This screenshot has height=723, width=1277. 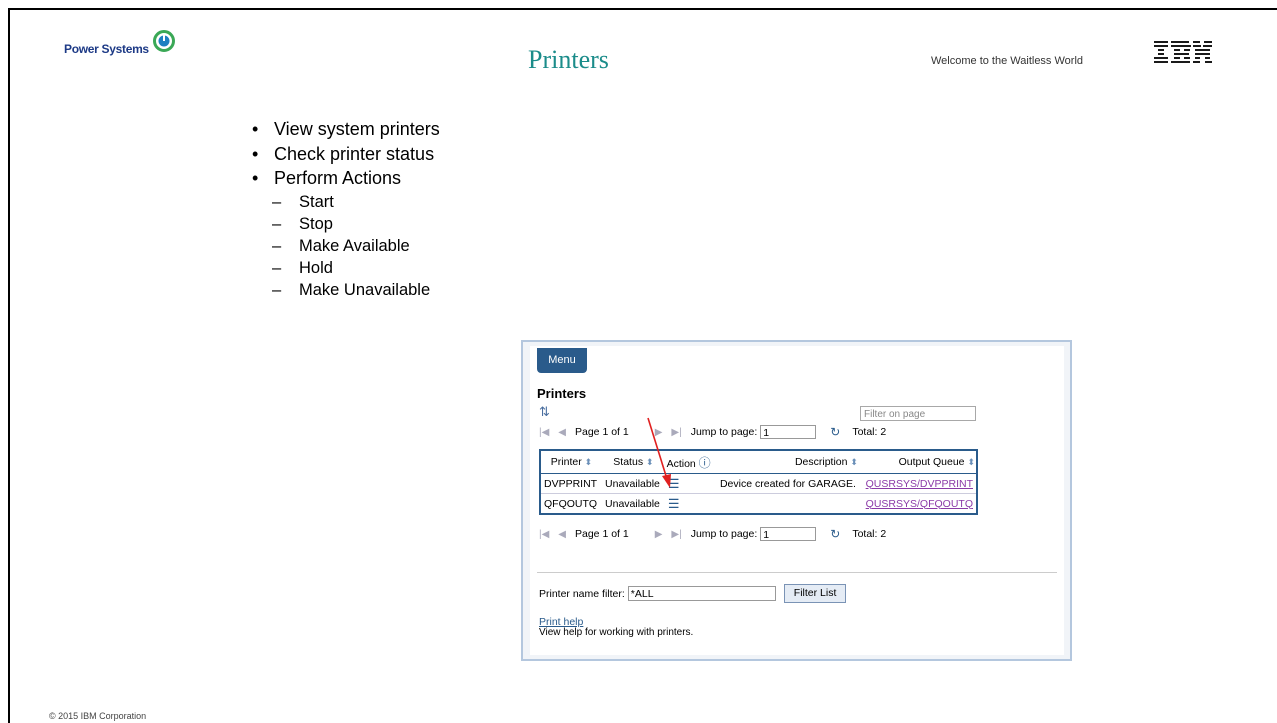 What do you see at coordinates (917, 462) in the screenshot?
I see `column-header-output-queue: Output Queue ⬍` at bounding box center [917, 462].